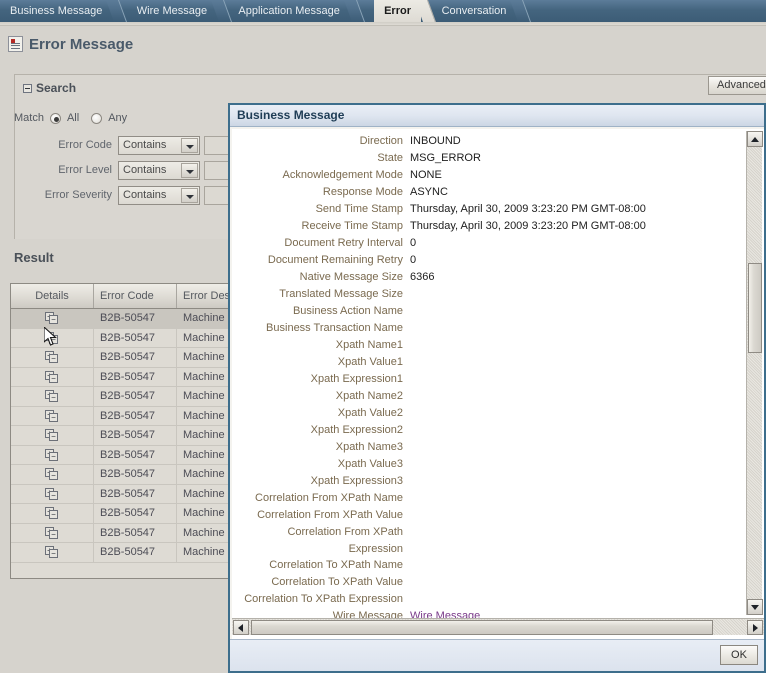 Image resolution: width=766 pixels, height=673 pixels. Describe the element at coordinates (145, 169) in the screenshot. I see `error-level-operator-value: Contains` at that location.